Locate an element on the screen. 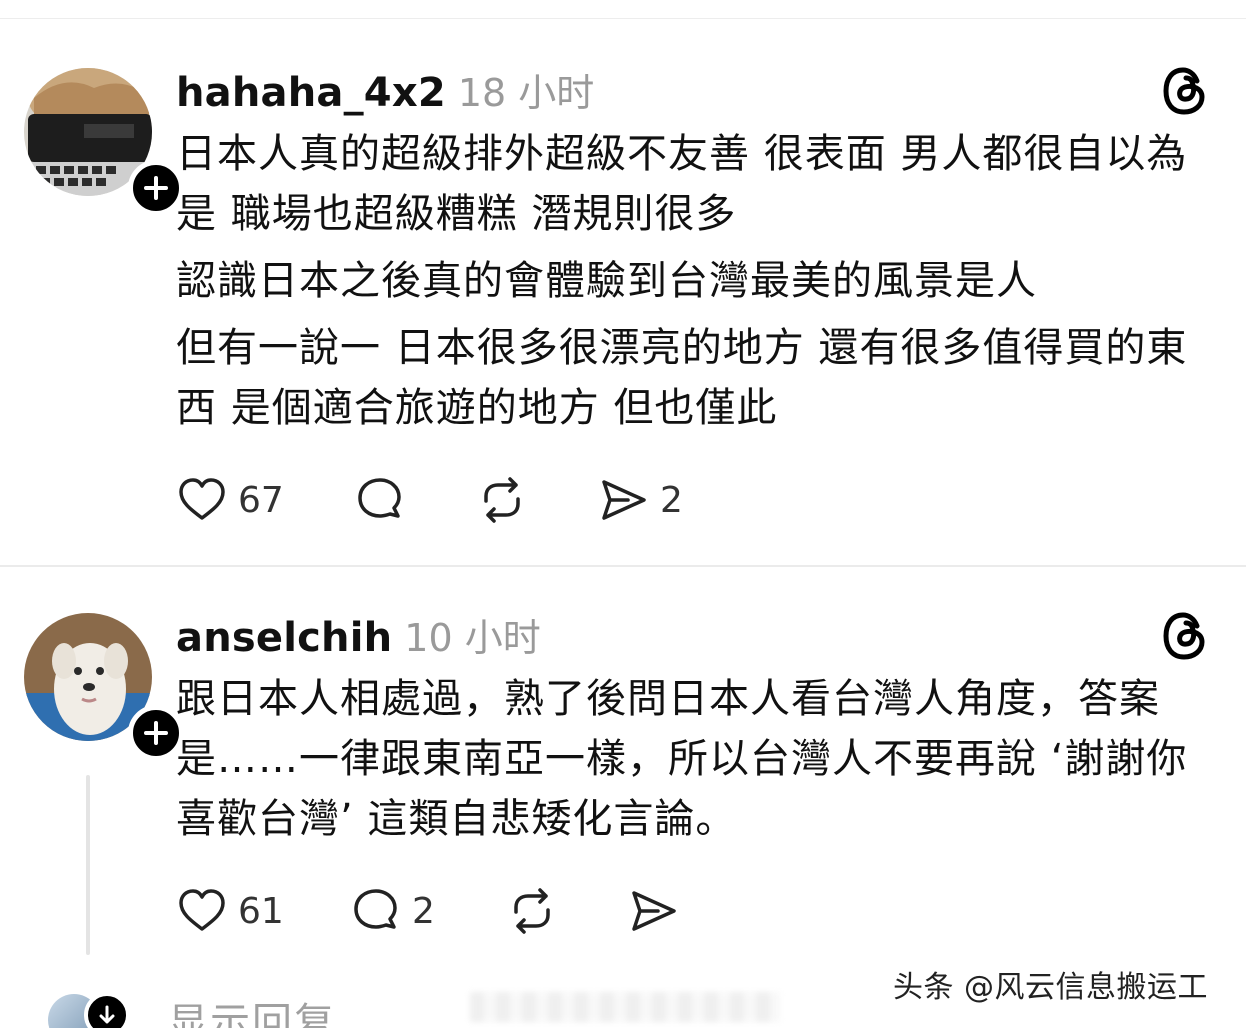  timestamp: 10 小时 is located at coordinates (472, 638).